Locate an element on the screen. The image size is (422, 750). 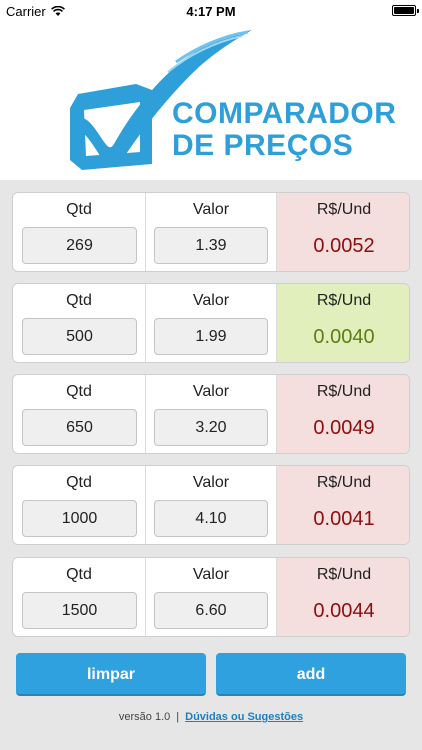
valor-column: Valor 3.20 is located at coordinates (211, 414).